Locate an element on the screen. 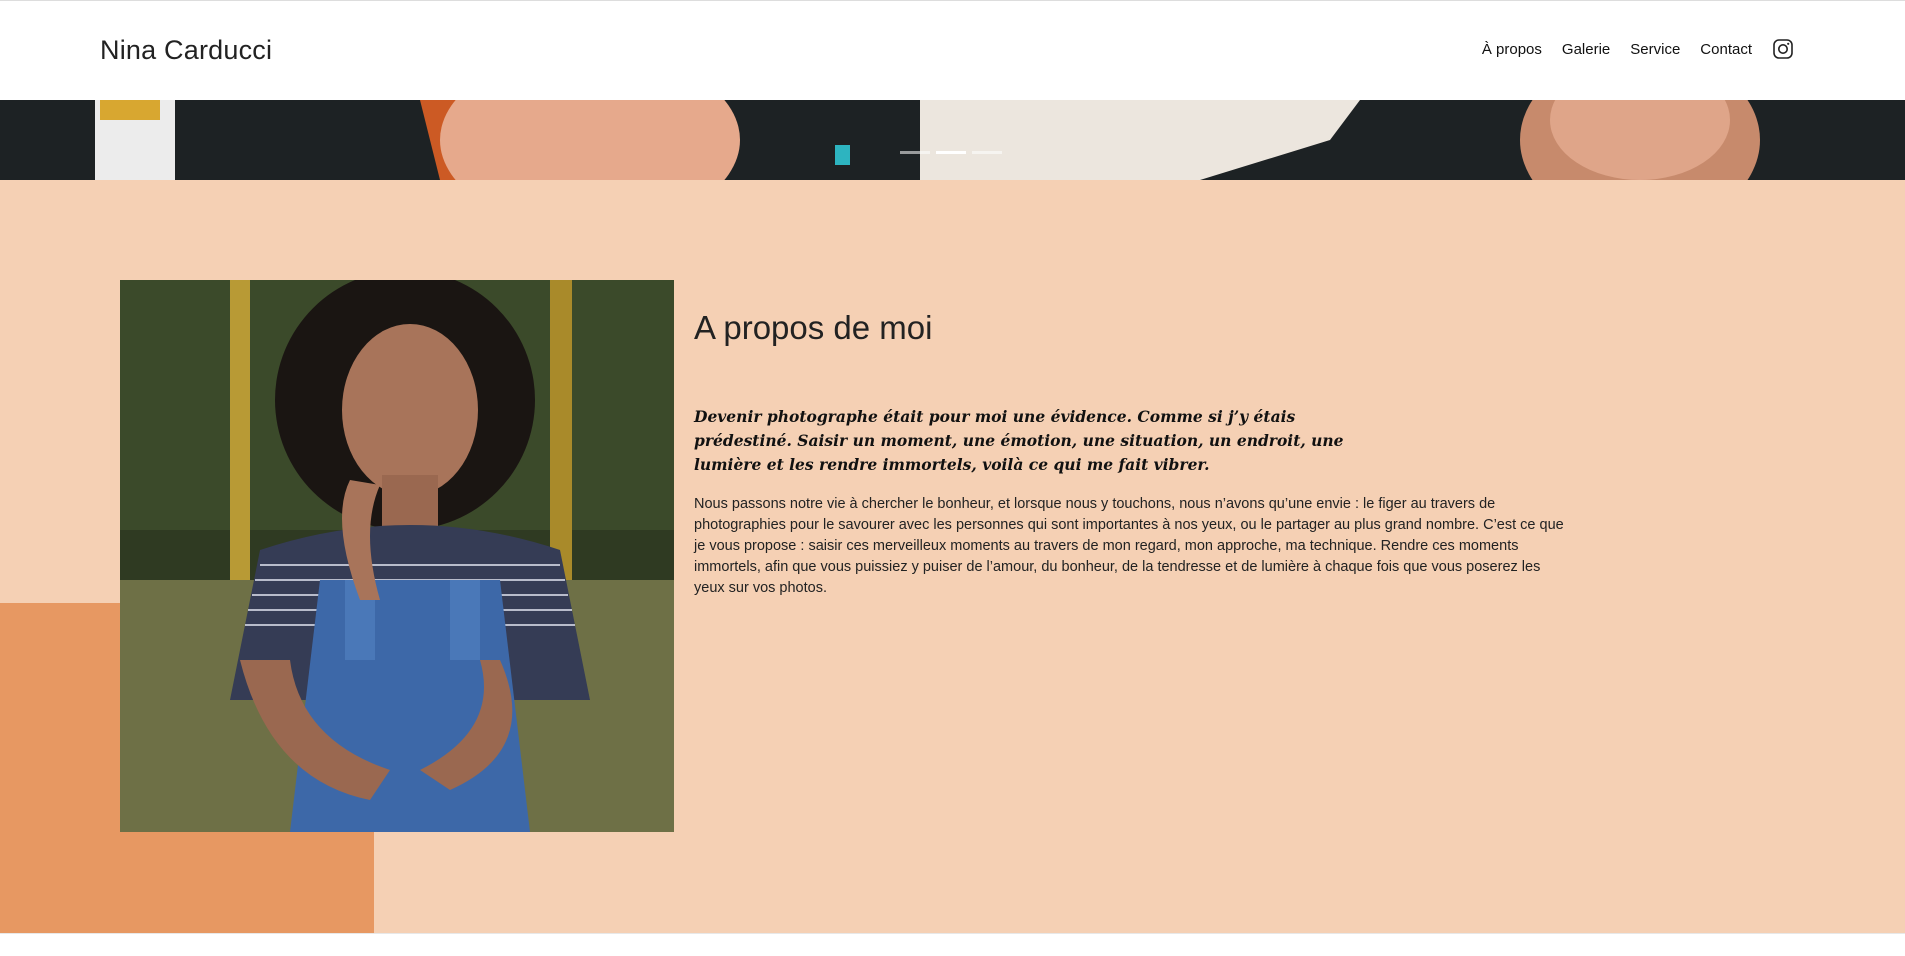 The width and height of the screenshot is (1905, 956). carousel-indicators is located at coordinates (951, 152).